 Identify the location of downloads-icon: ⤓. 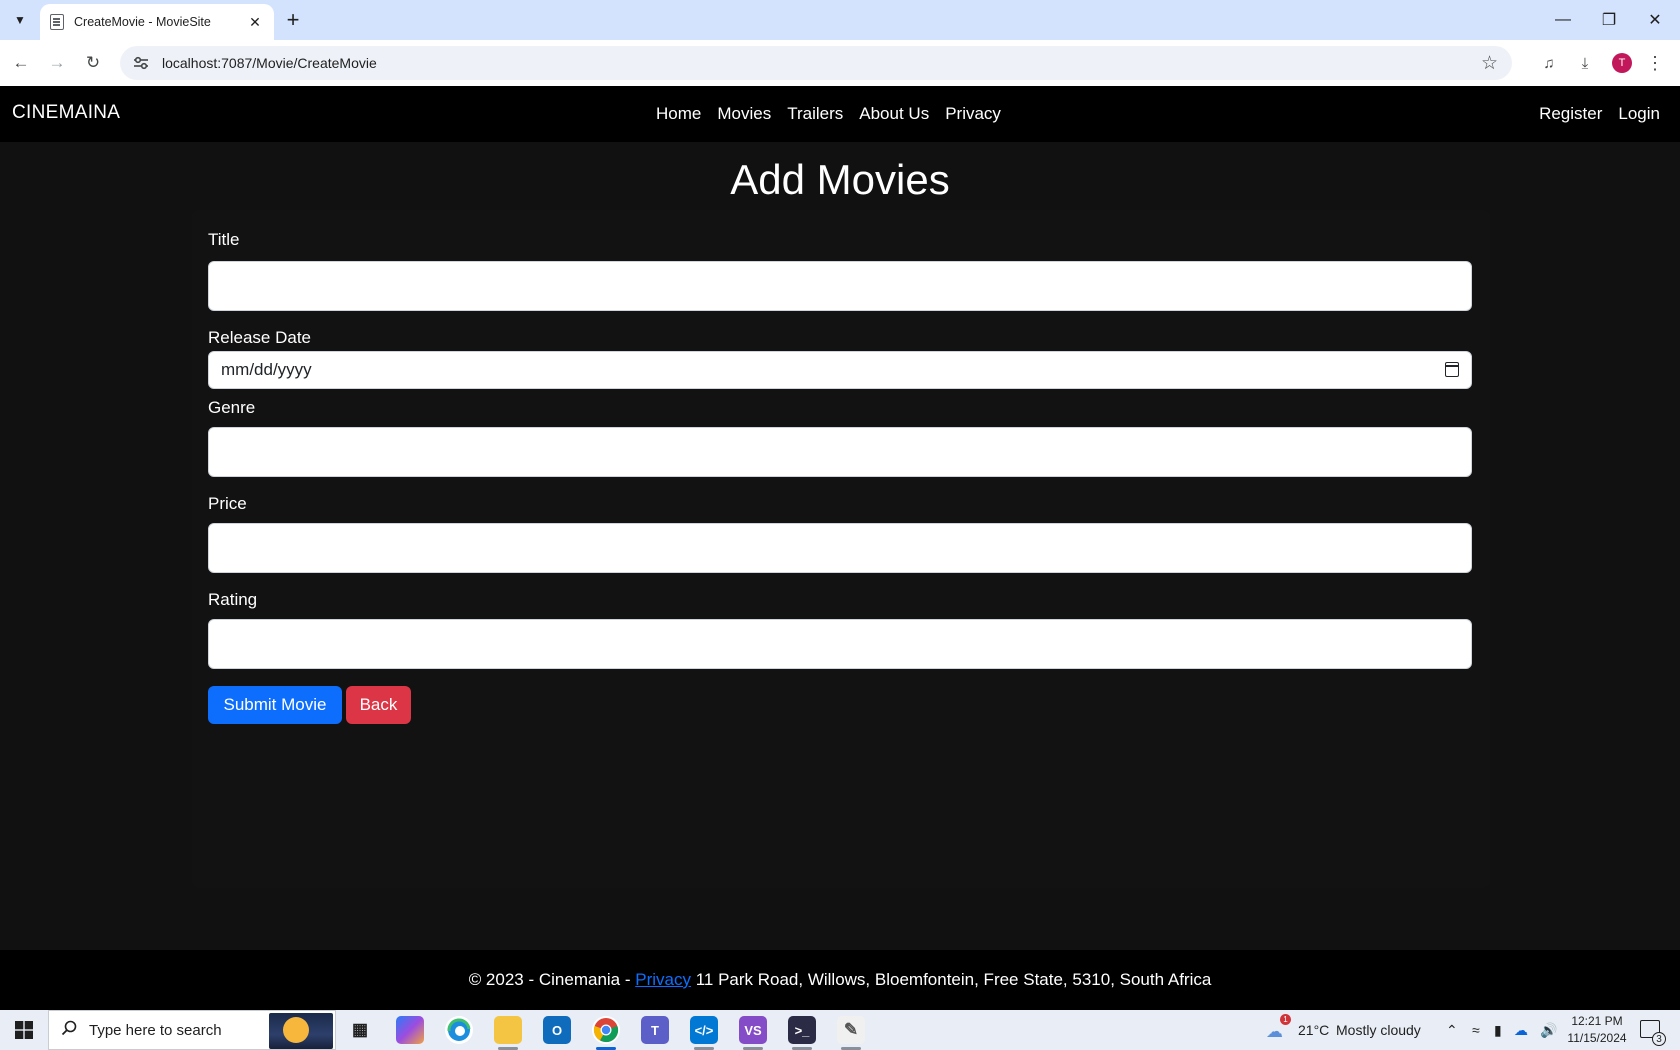
(1585, 63).